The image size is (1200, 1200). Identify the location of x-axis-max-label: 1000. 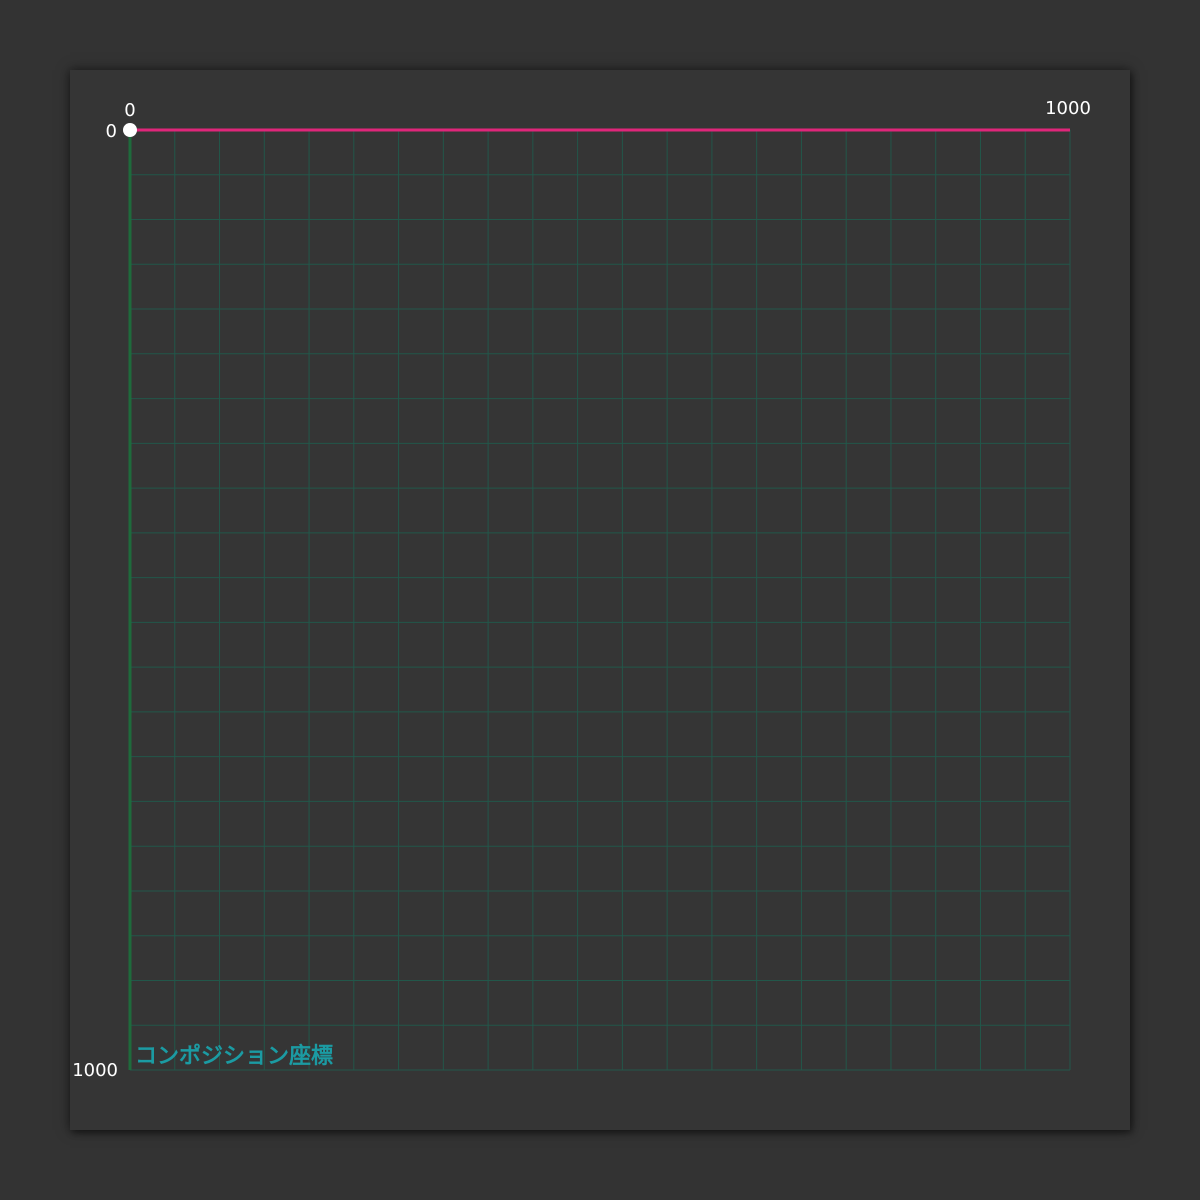
(1068, 108).